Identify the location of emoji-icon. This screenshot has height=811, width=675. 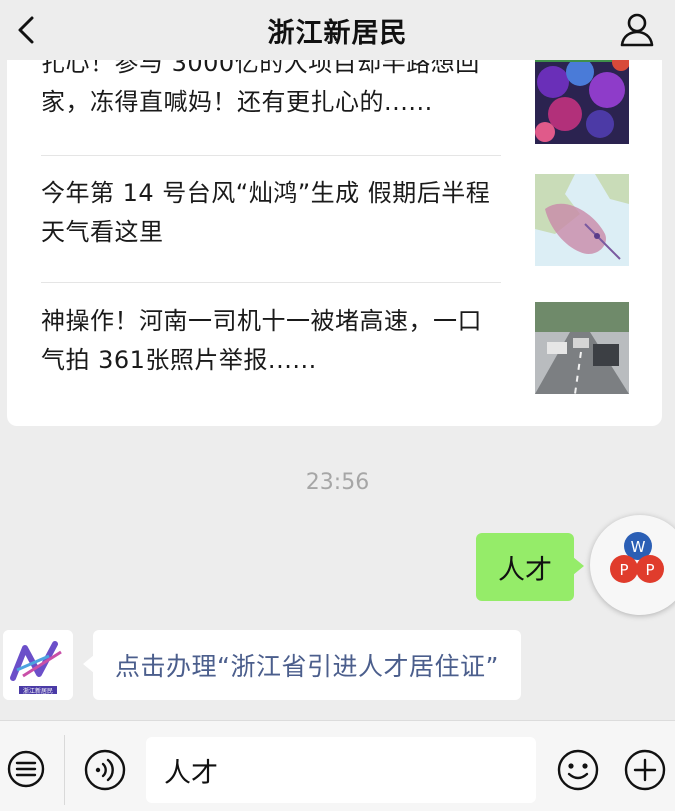
(578, 770).